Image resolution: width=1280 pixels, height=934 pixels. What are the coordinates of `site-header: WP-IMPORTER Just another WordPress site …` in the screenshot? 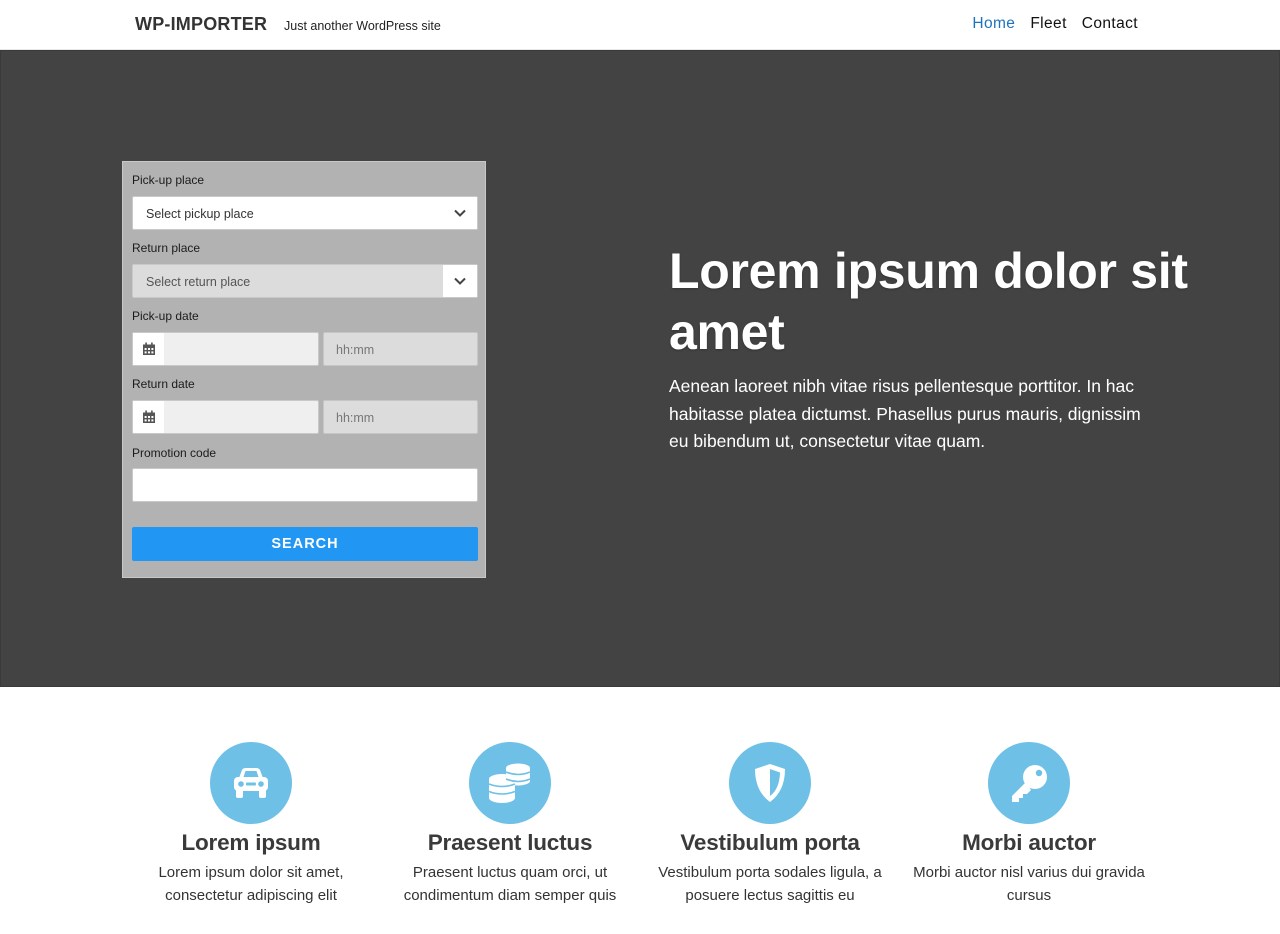 It's located at (640, 25).